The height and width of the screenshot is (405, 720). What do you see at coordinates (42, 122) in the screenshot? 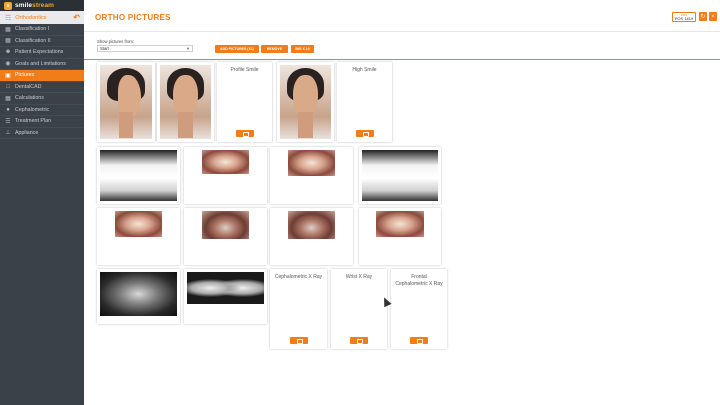
I see `sidebar-item-treatment-plan: ☰ Treatment Plan` at bounding box center [42, 122].